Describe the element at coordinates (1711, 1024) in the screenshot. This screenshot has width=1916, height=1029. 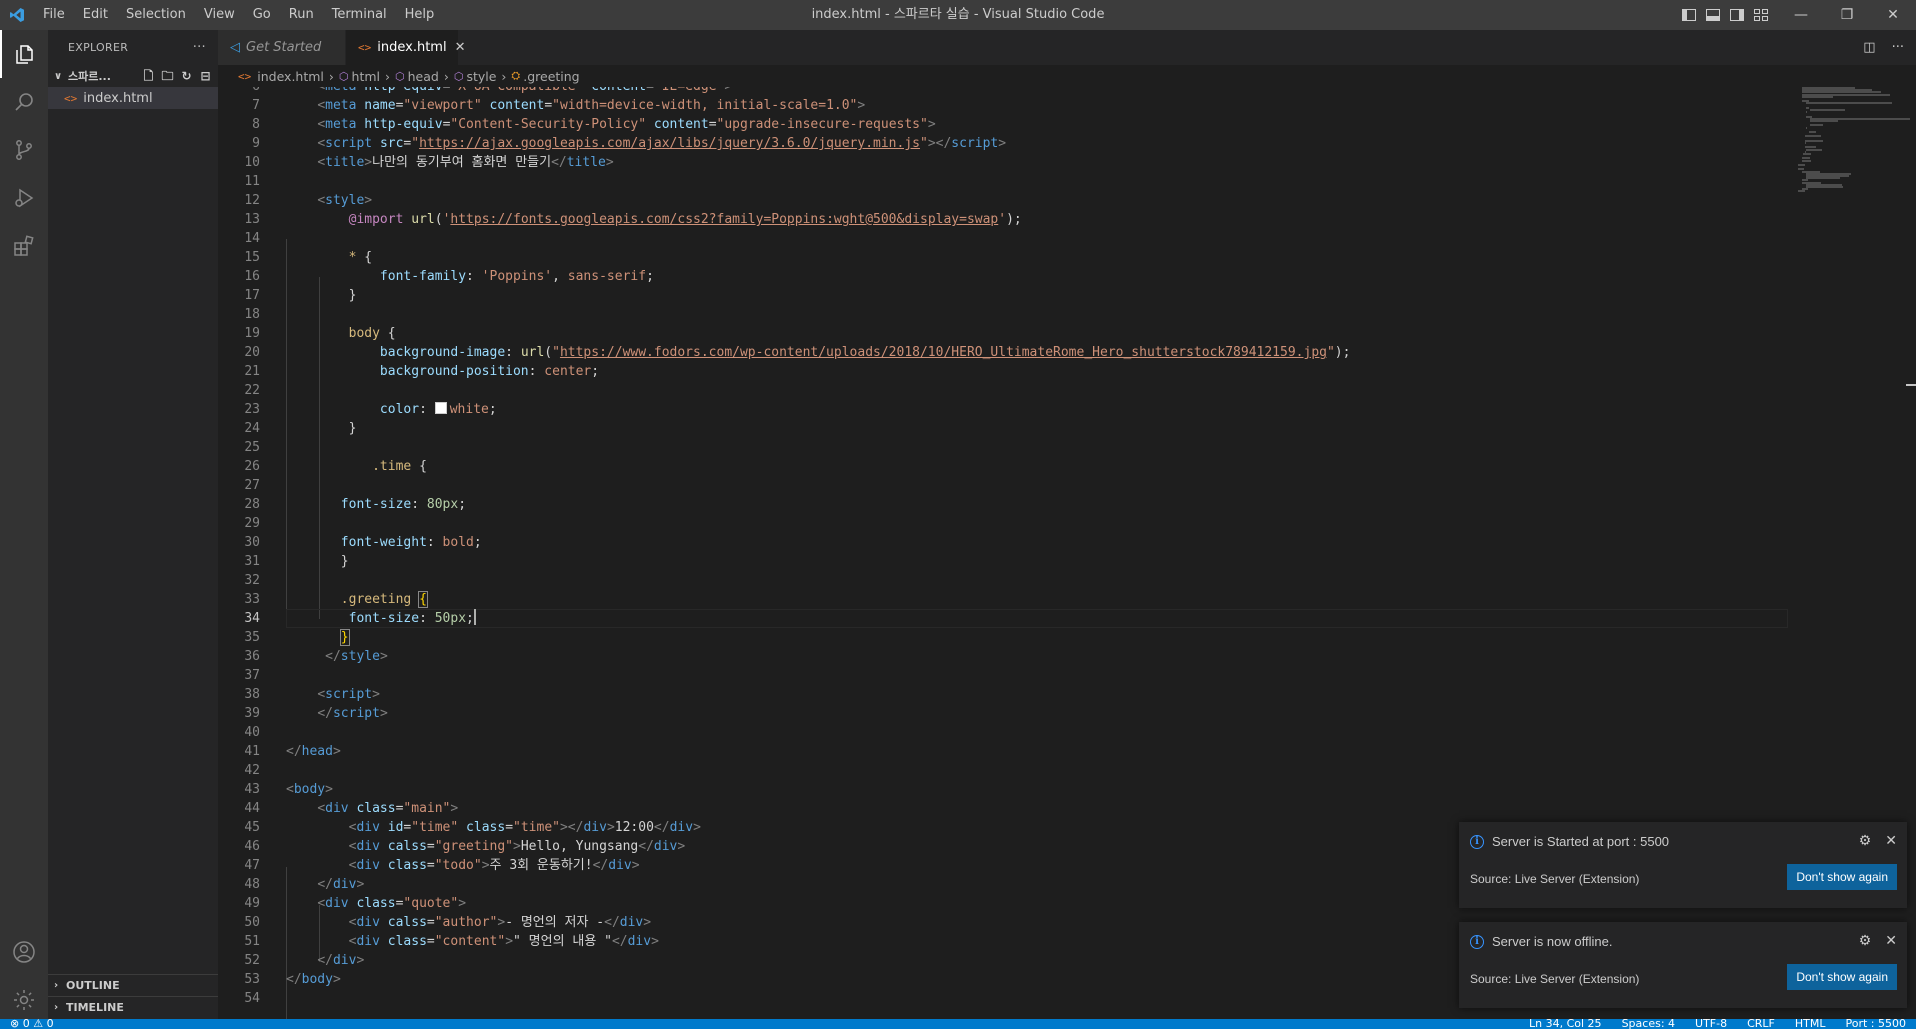
I see `encoding: UTF-8` at that location.